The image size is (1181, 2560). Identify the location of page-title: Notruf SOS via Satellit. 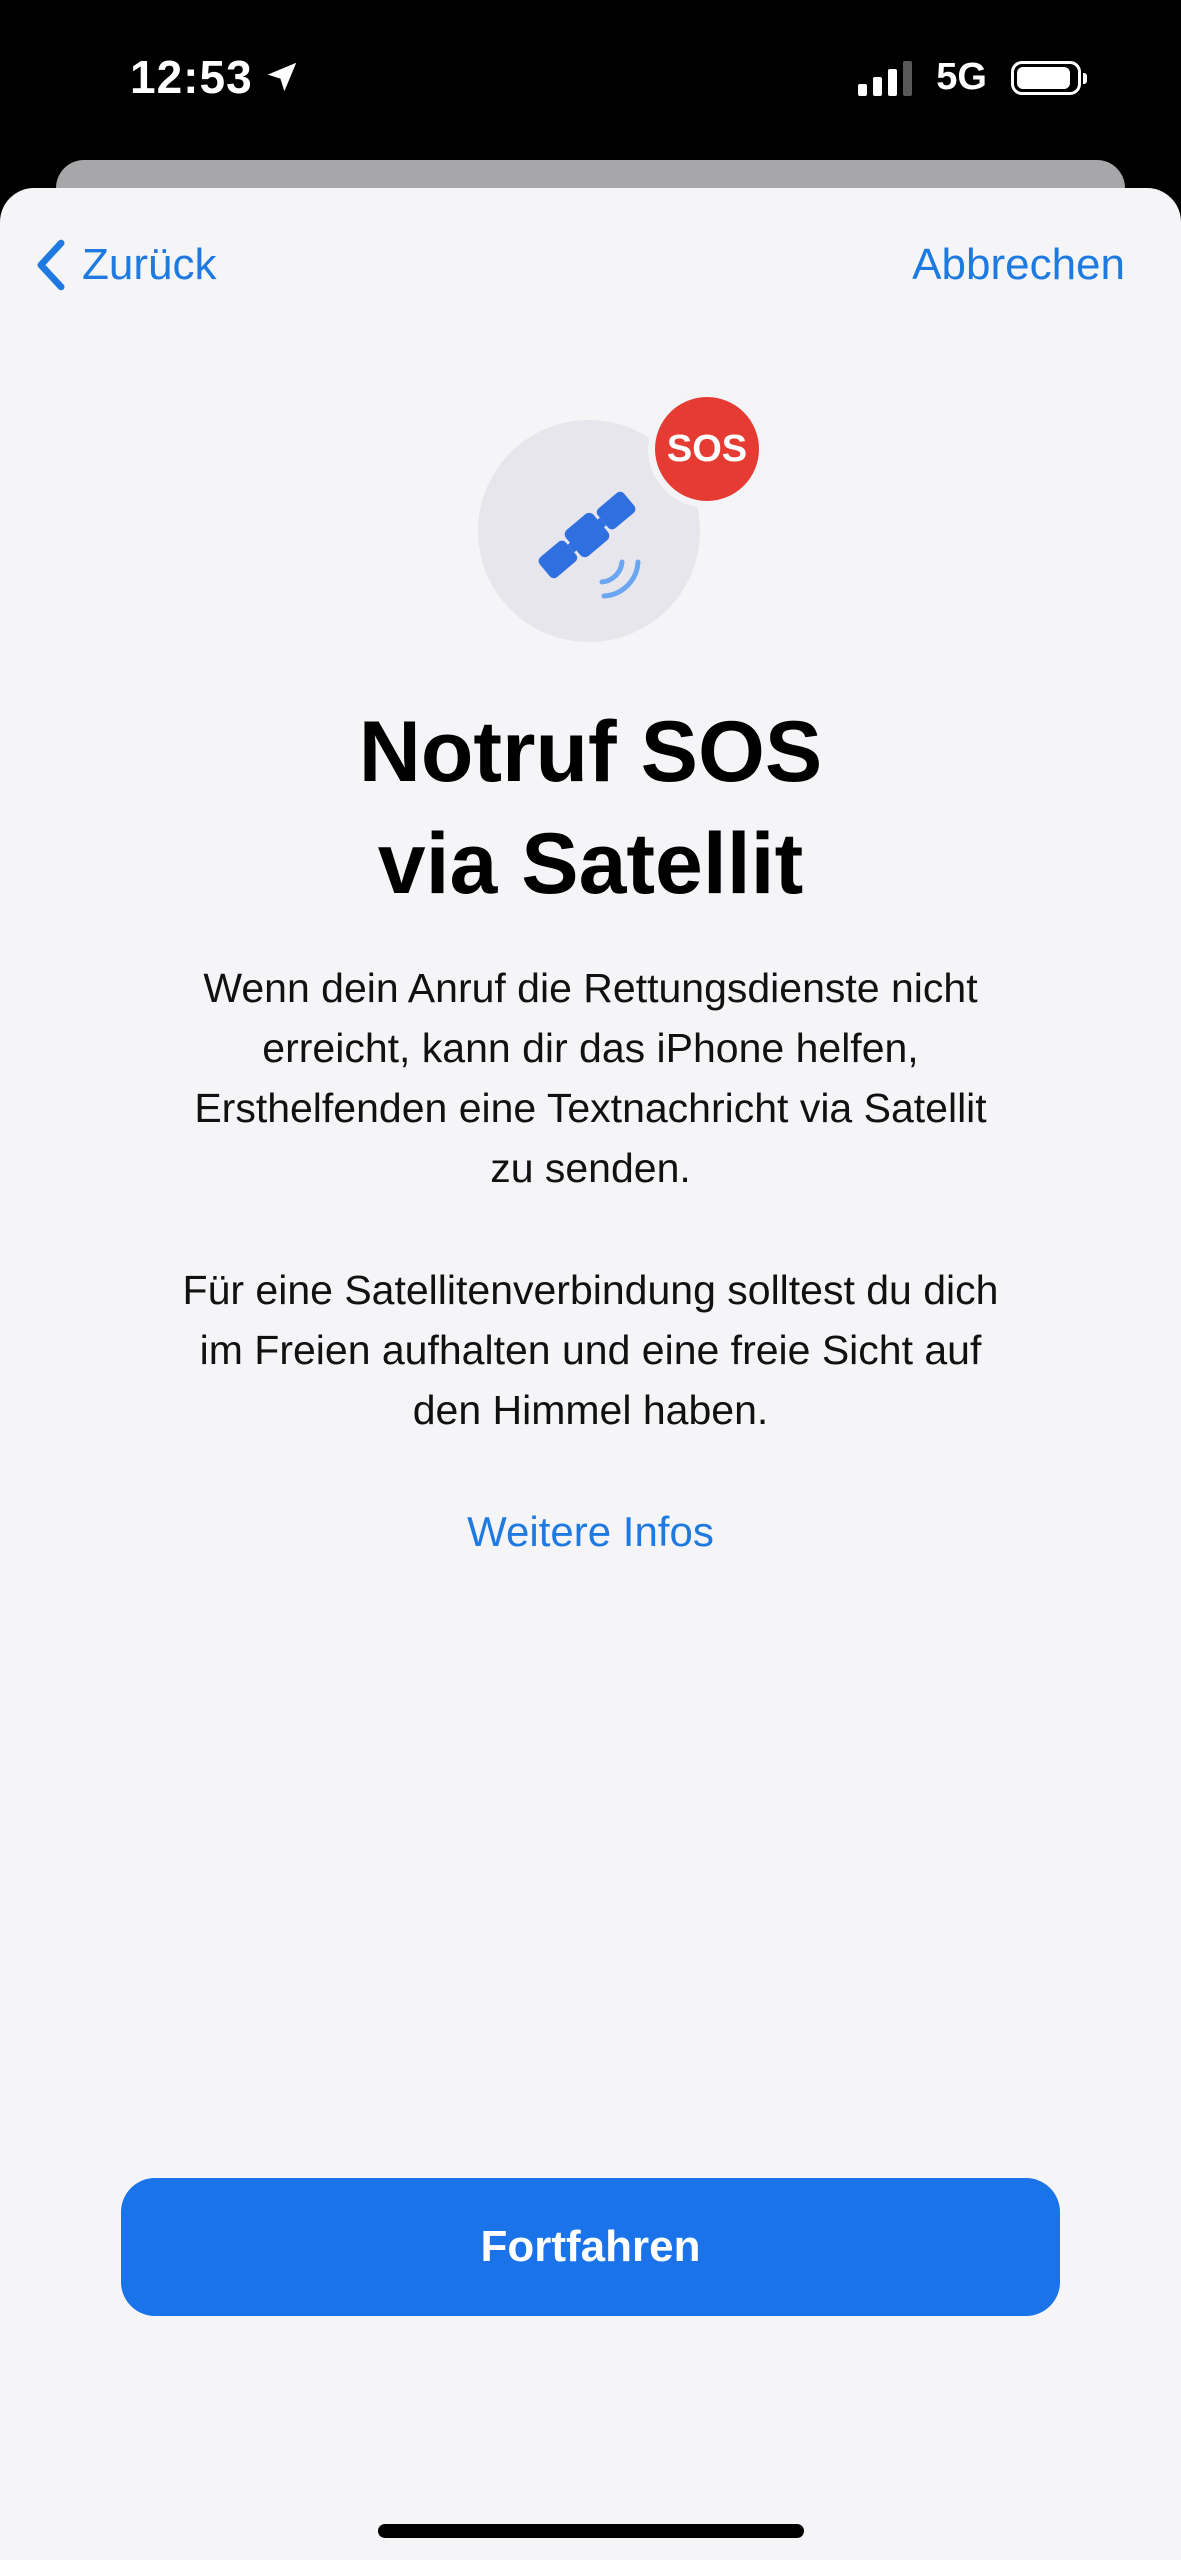
(590, 808).